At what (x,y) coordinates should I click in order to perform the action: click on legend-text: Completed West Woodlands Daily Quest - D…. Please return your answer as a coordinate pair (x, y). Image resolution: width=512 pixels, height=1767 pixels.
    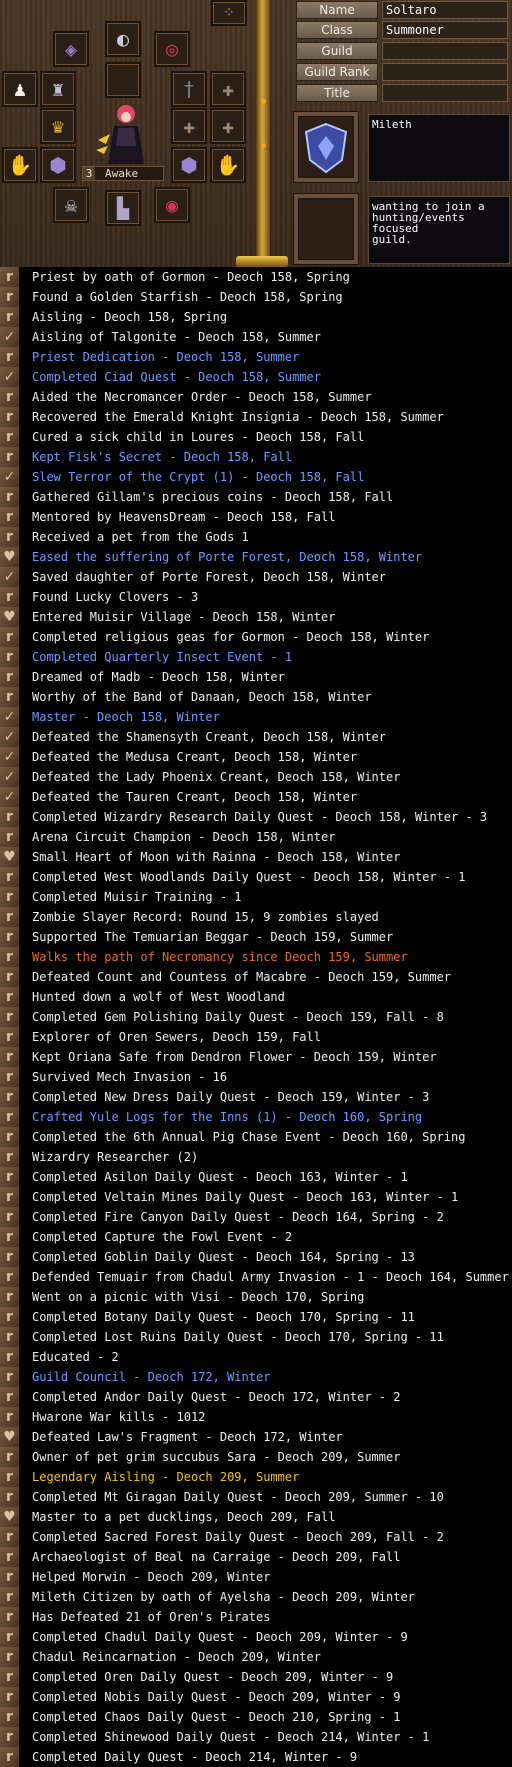
    Looking at the image, I should click on (249, 877).